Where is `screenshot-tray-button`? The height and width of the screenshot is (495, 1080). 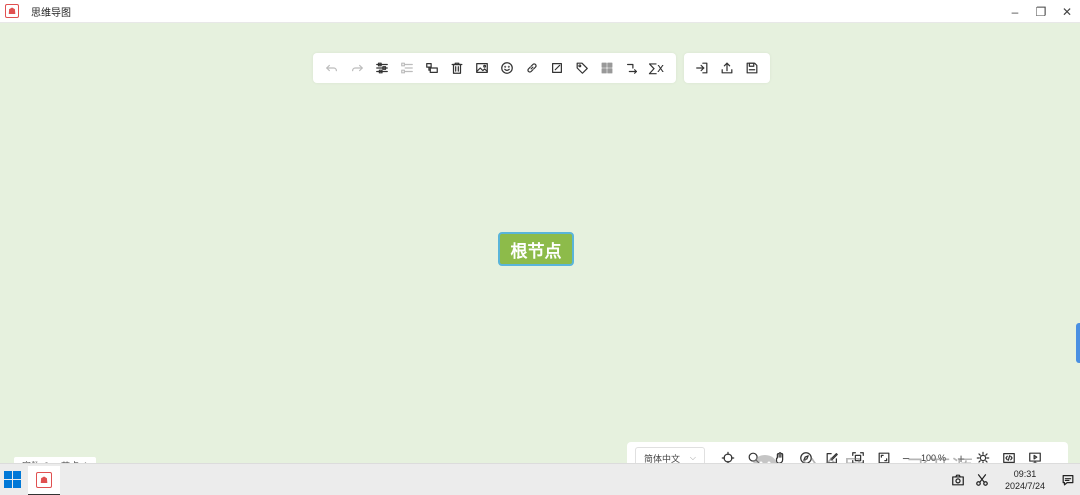 screenshot-tray-button is located at coordinates (958, 479).